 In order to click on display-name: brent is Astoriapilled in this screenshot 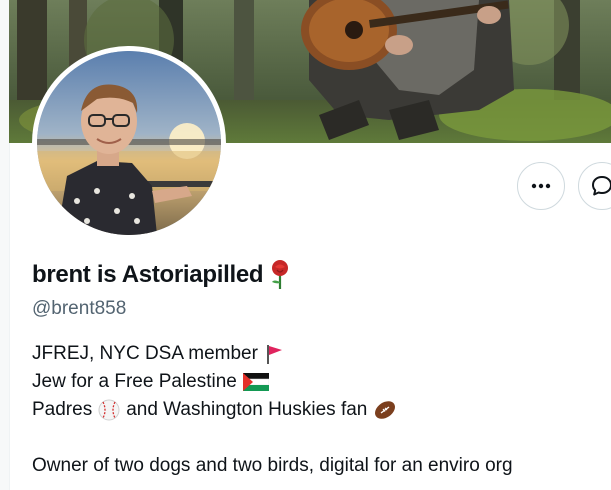, I will do `click(161, 275)`.